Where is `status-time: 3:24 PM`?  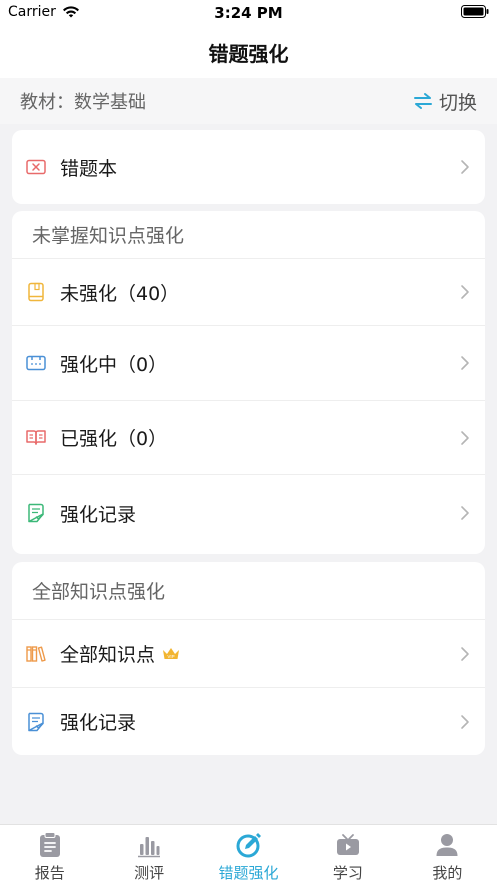
status-time: 3:24 PM is located at coordinates (248, 13).